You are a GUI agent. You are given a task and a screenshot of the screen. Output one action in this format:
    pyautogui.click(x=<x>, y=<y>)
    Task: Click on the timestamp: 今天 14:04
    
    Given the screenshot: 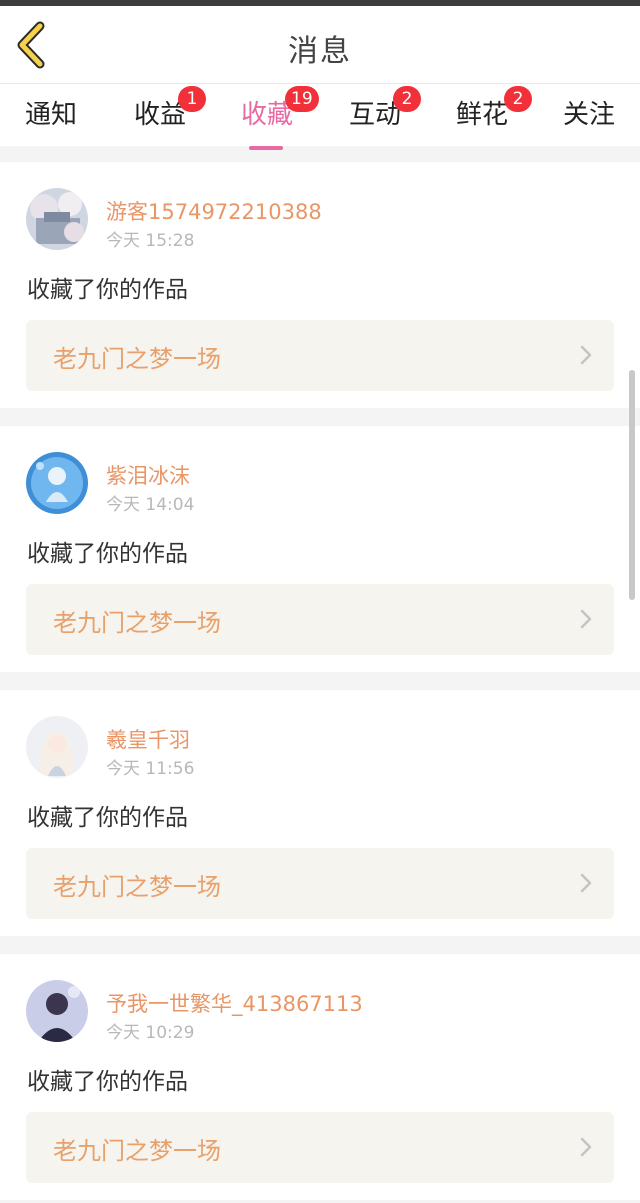 What is the action you would take?
    pyautogui.click(x=150, y=505)
    